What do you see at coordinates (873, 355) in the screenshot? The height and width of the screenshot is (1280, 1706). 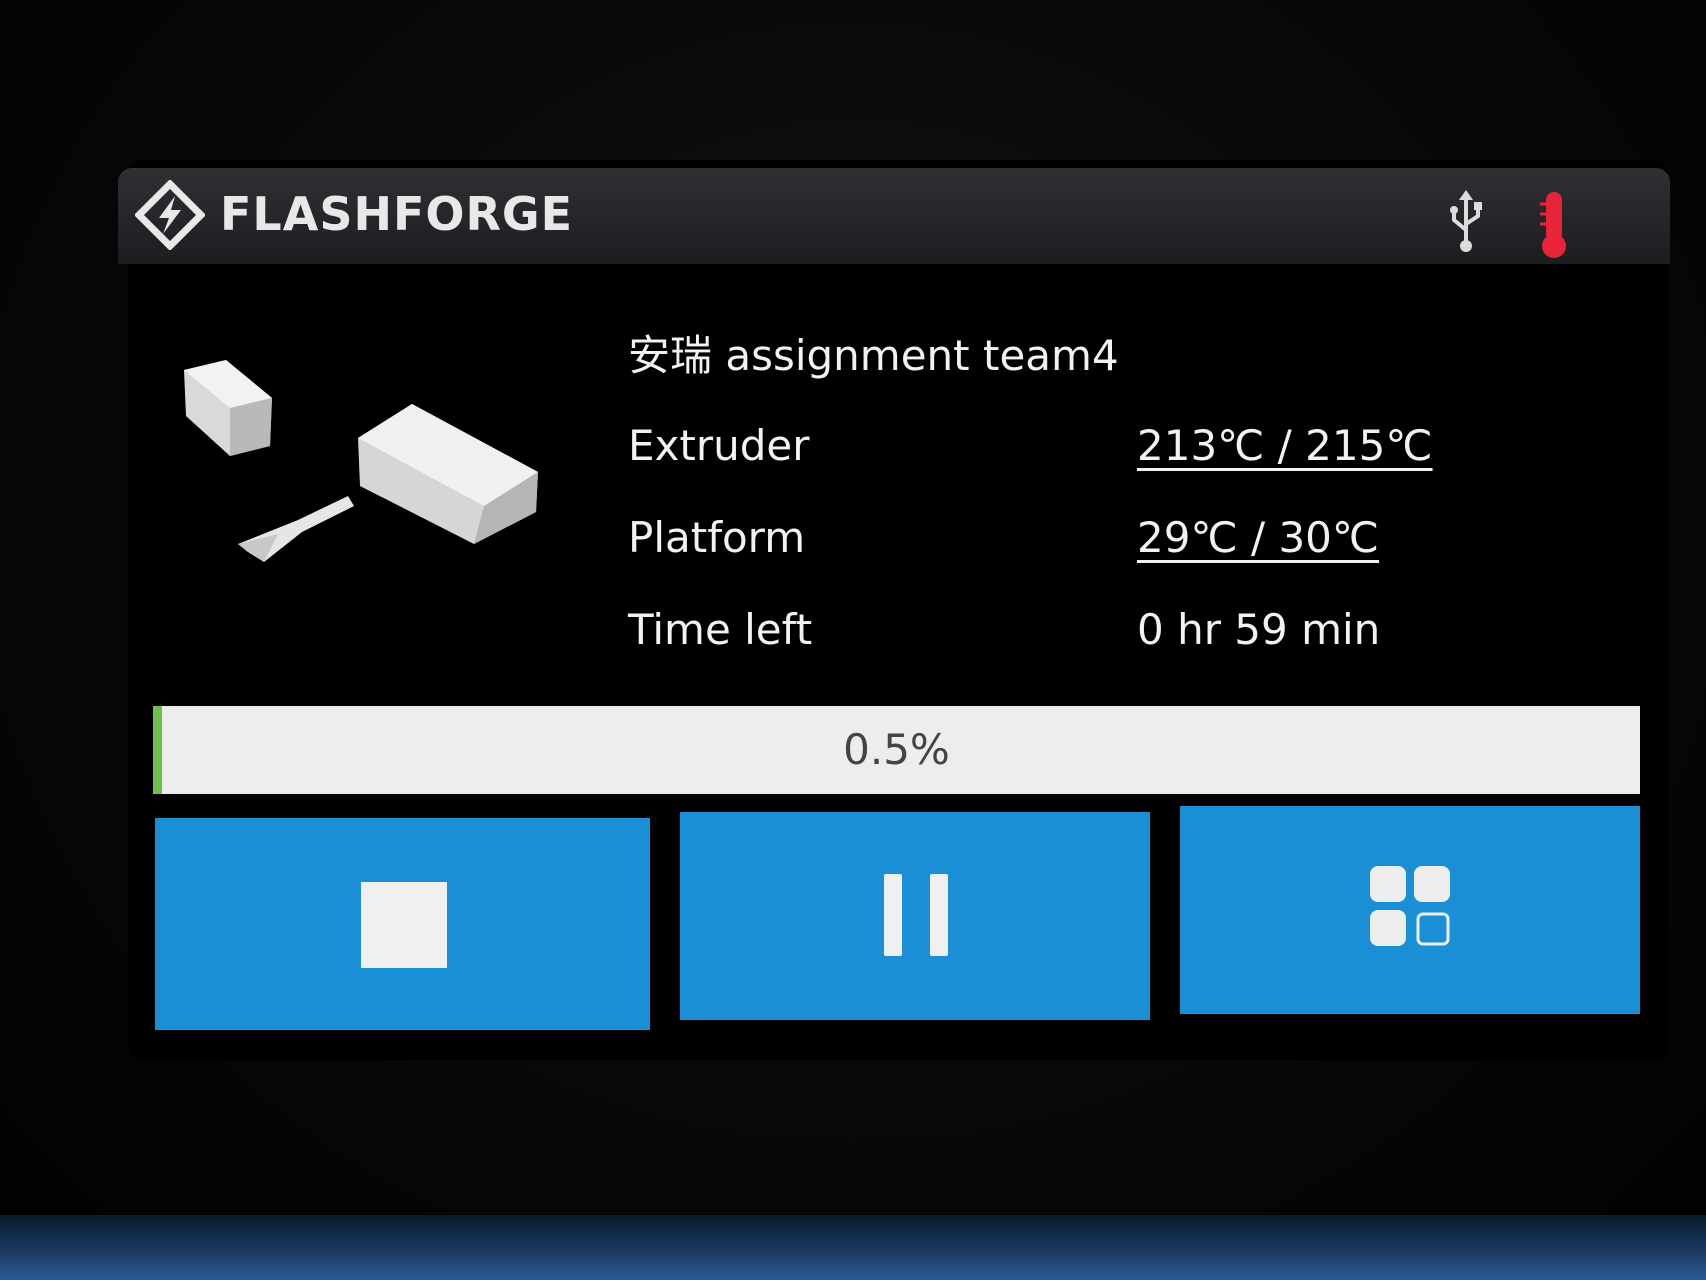 I see `job-name: 安瑞 assignment team4` at bounding box center [873, 355].